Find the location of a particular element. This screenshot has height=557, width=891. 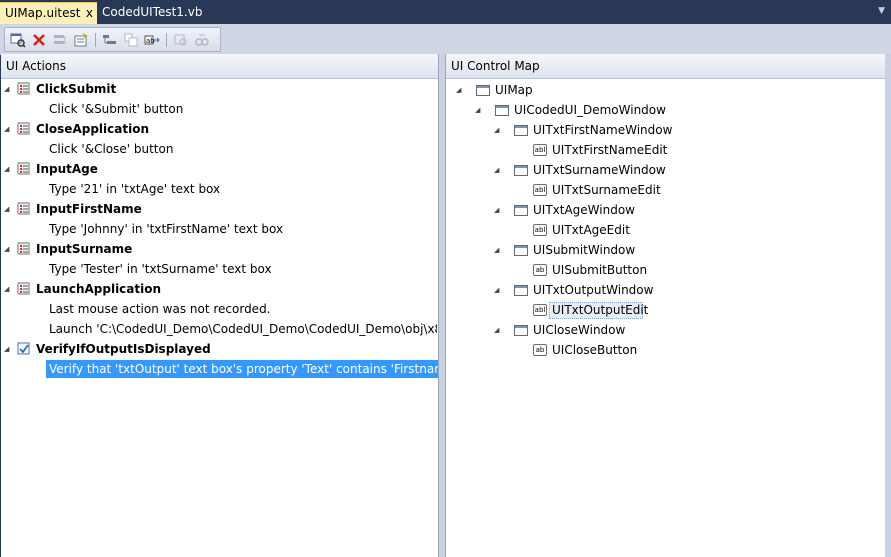

action-method-launch-application: ◢ LaunchApplication is located at coordinates (219, 289).